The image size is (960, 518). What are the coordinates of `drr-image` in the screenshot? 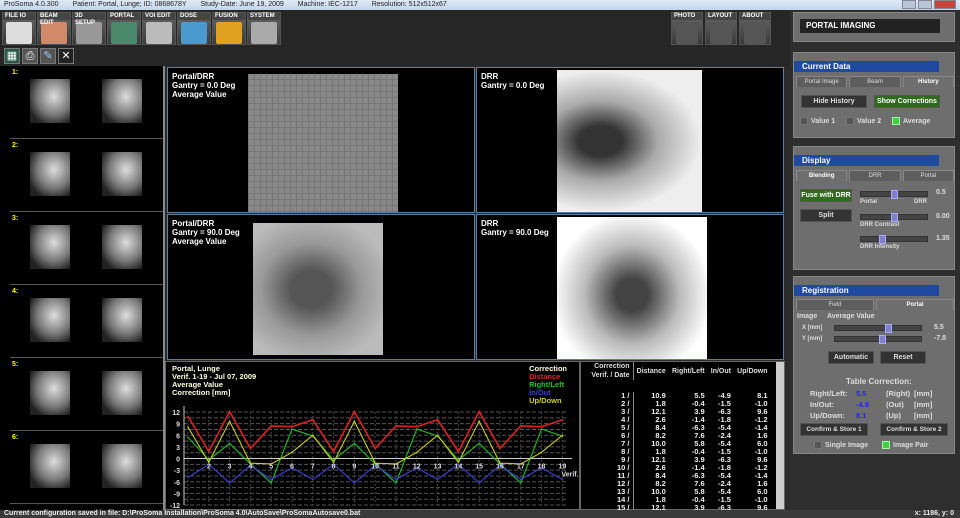 It's located at (632, 288).